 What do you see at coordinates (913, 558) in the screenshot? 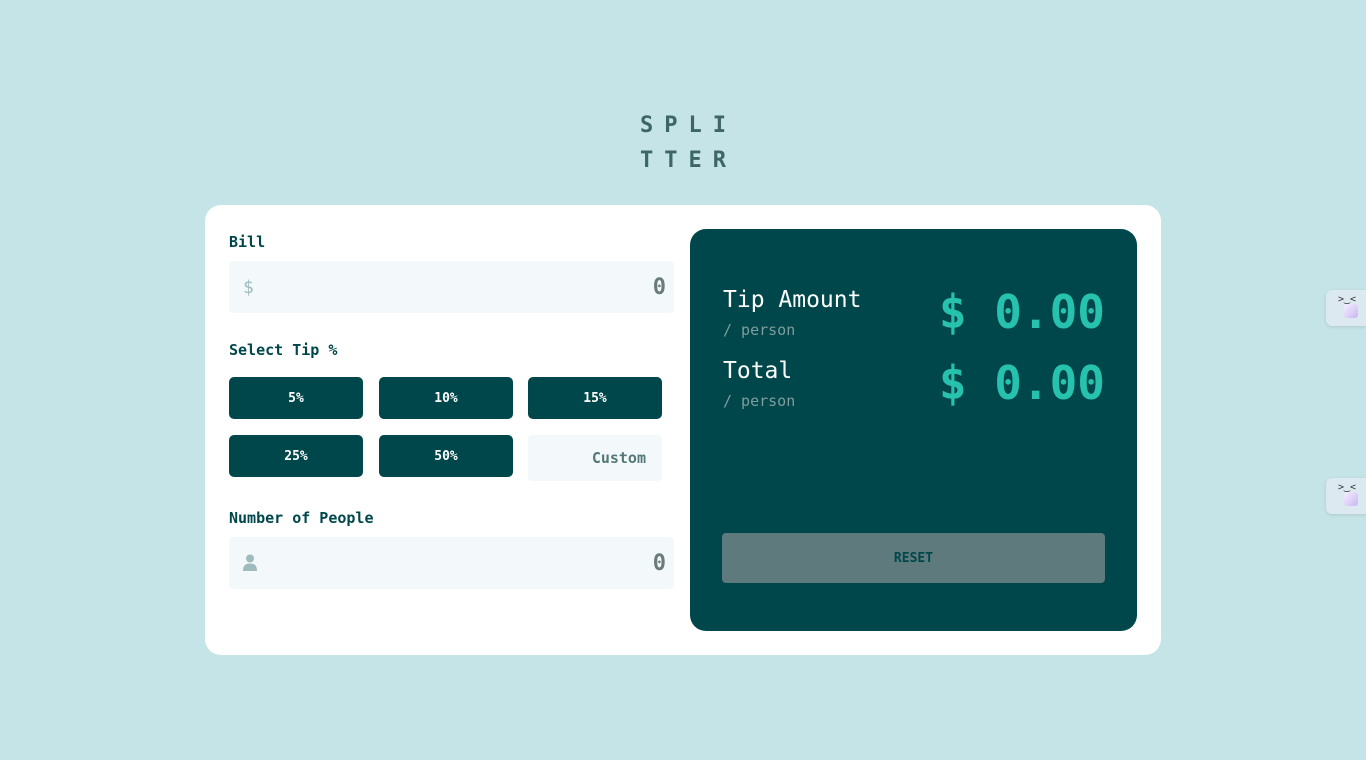
I see `reset-button: RESET` at bounding box center [913, 558].